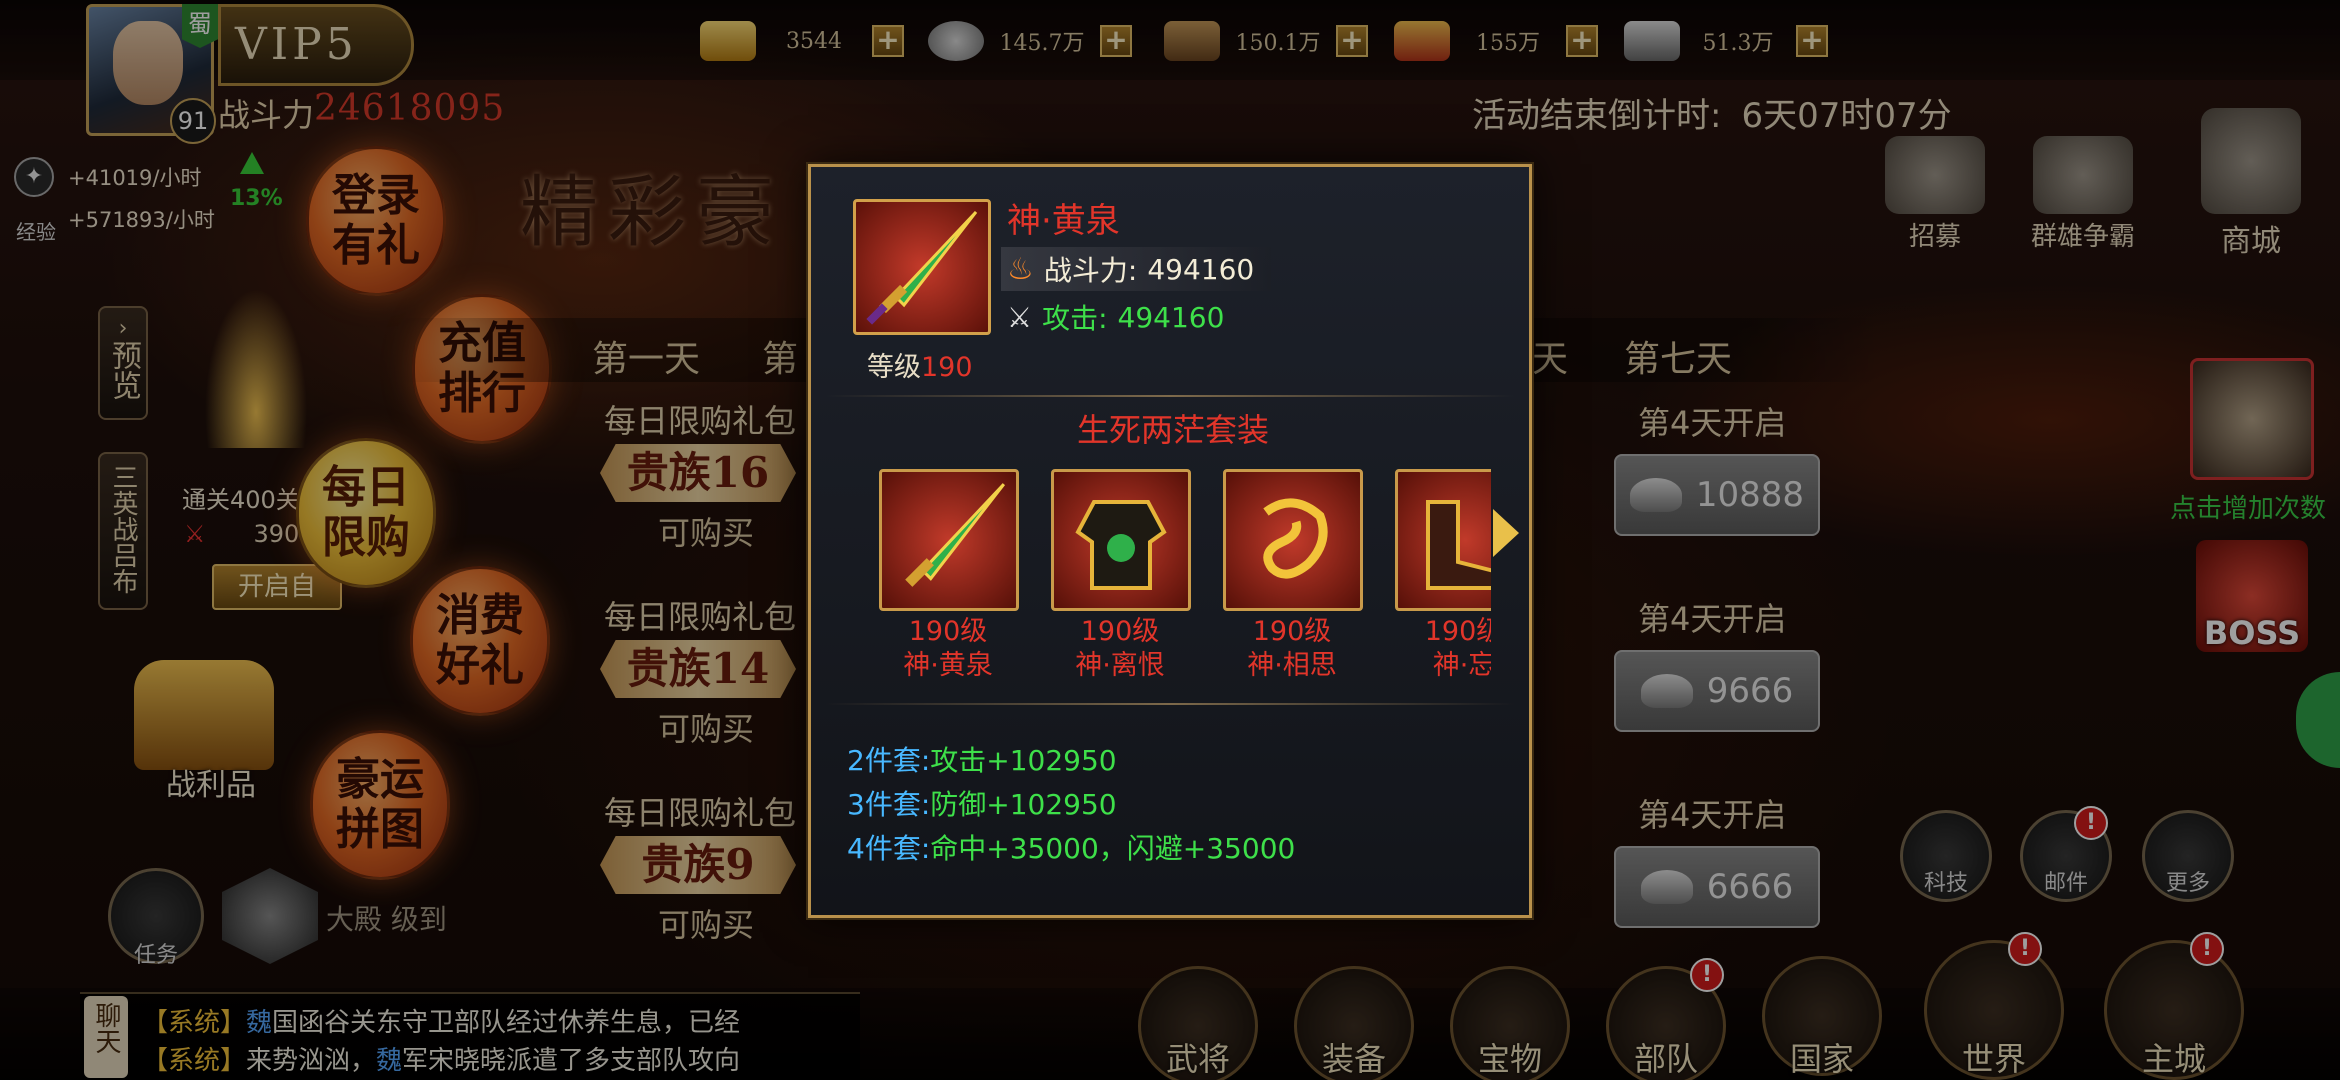 This screenshot has height=1080, width=2340. What do you see at coordinates (1023, 804) in the screenshot?
I see `set-bonus-value: 防御+102950` at bounding box center [1023, 804].